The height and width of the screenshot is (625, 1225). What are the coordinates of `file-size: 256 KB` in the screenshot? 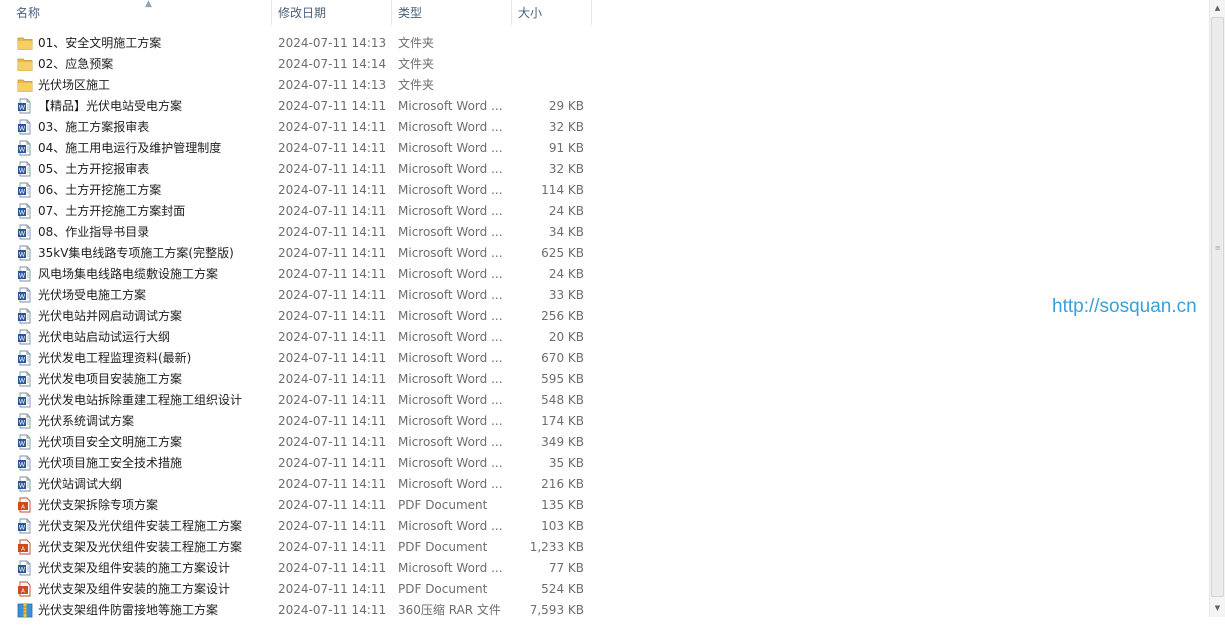 It's located at (562, 316).